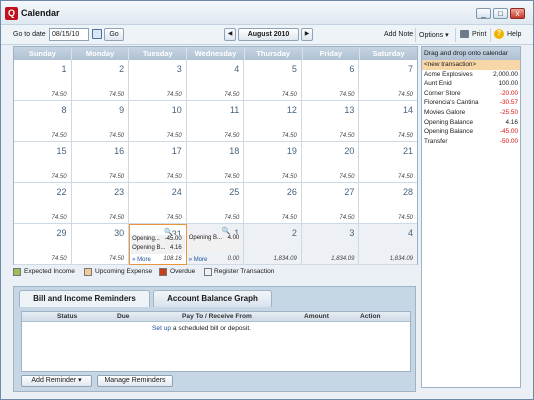  What do you see at coordinates (434, 35) in the screenshot?
I see `options-button: Options ▾` at bounding box center [434, 35].